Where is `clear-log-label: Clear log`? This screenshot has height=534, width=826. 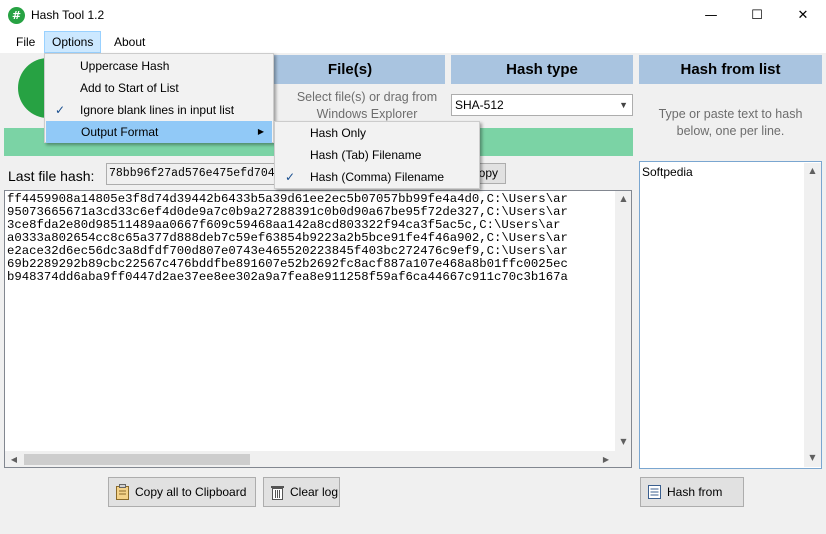
clear-log-label: Clear log is located at coordinates (314, 492).